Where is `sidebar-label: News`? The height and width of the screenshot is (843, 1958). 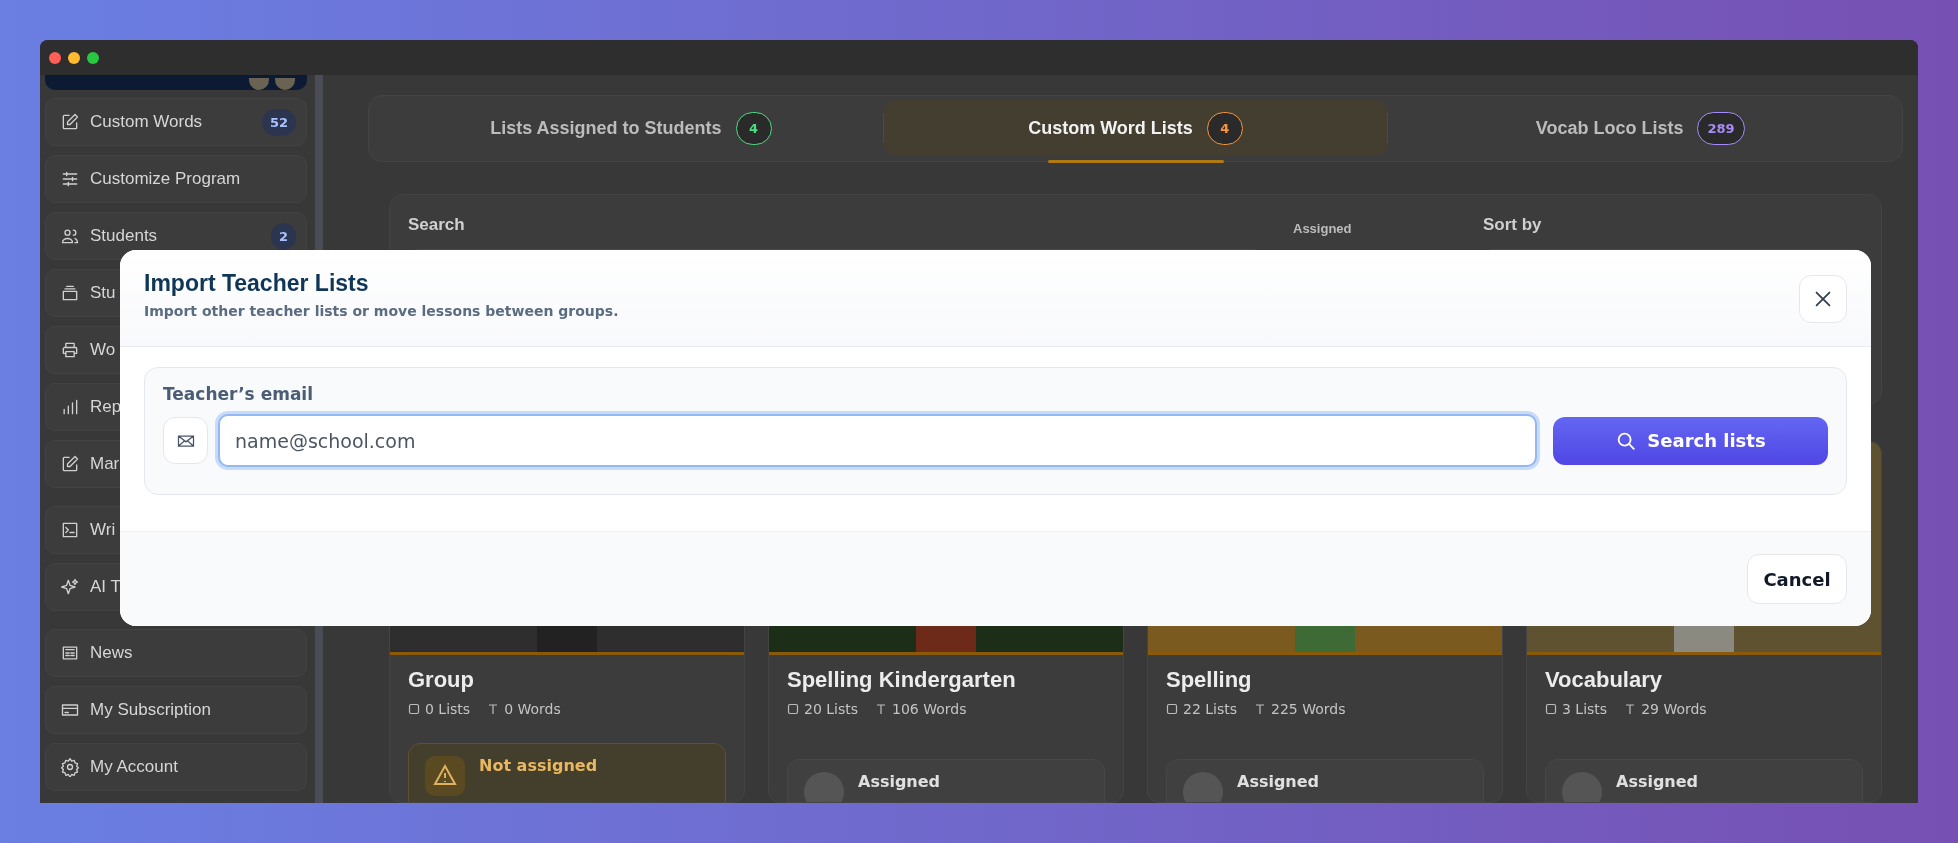
sidebar-label: News is located at coordinates (111, 653).